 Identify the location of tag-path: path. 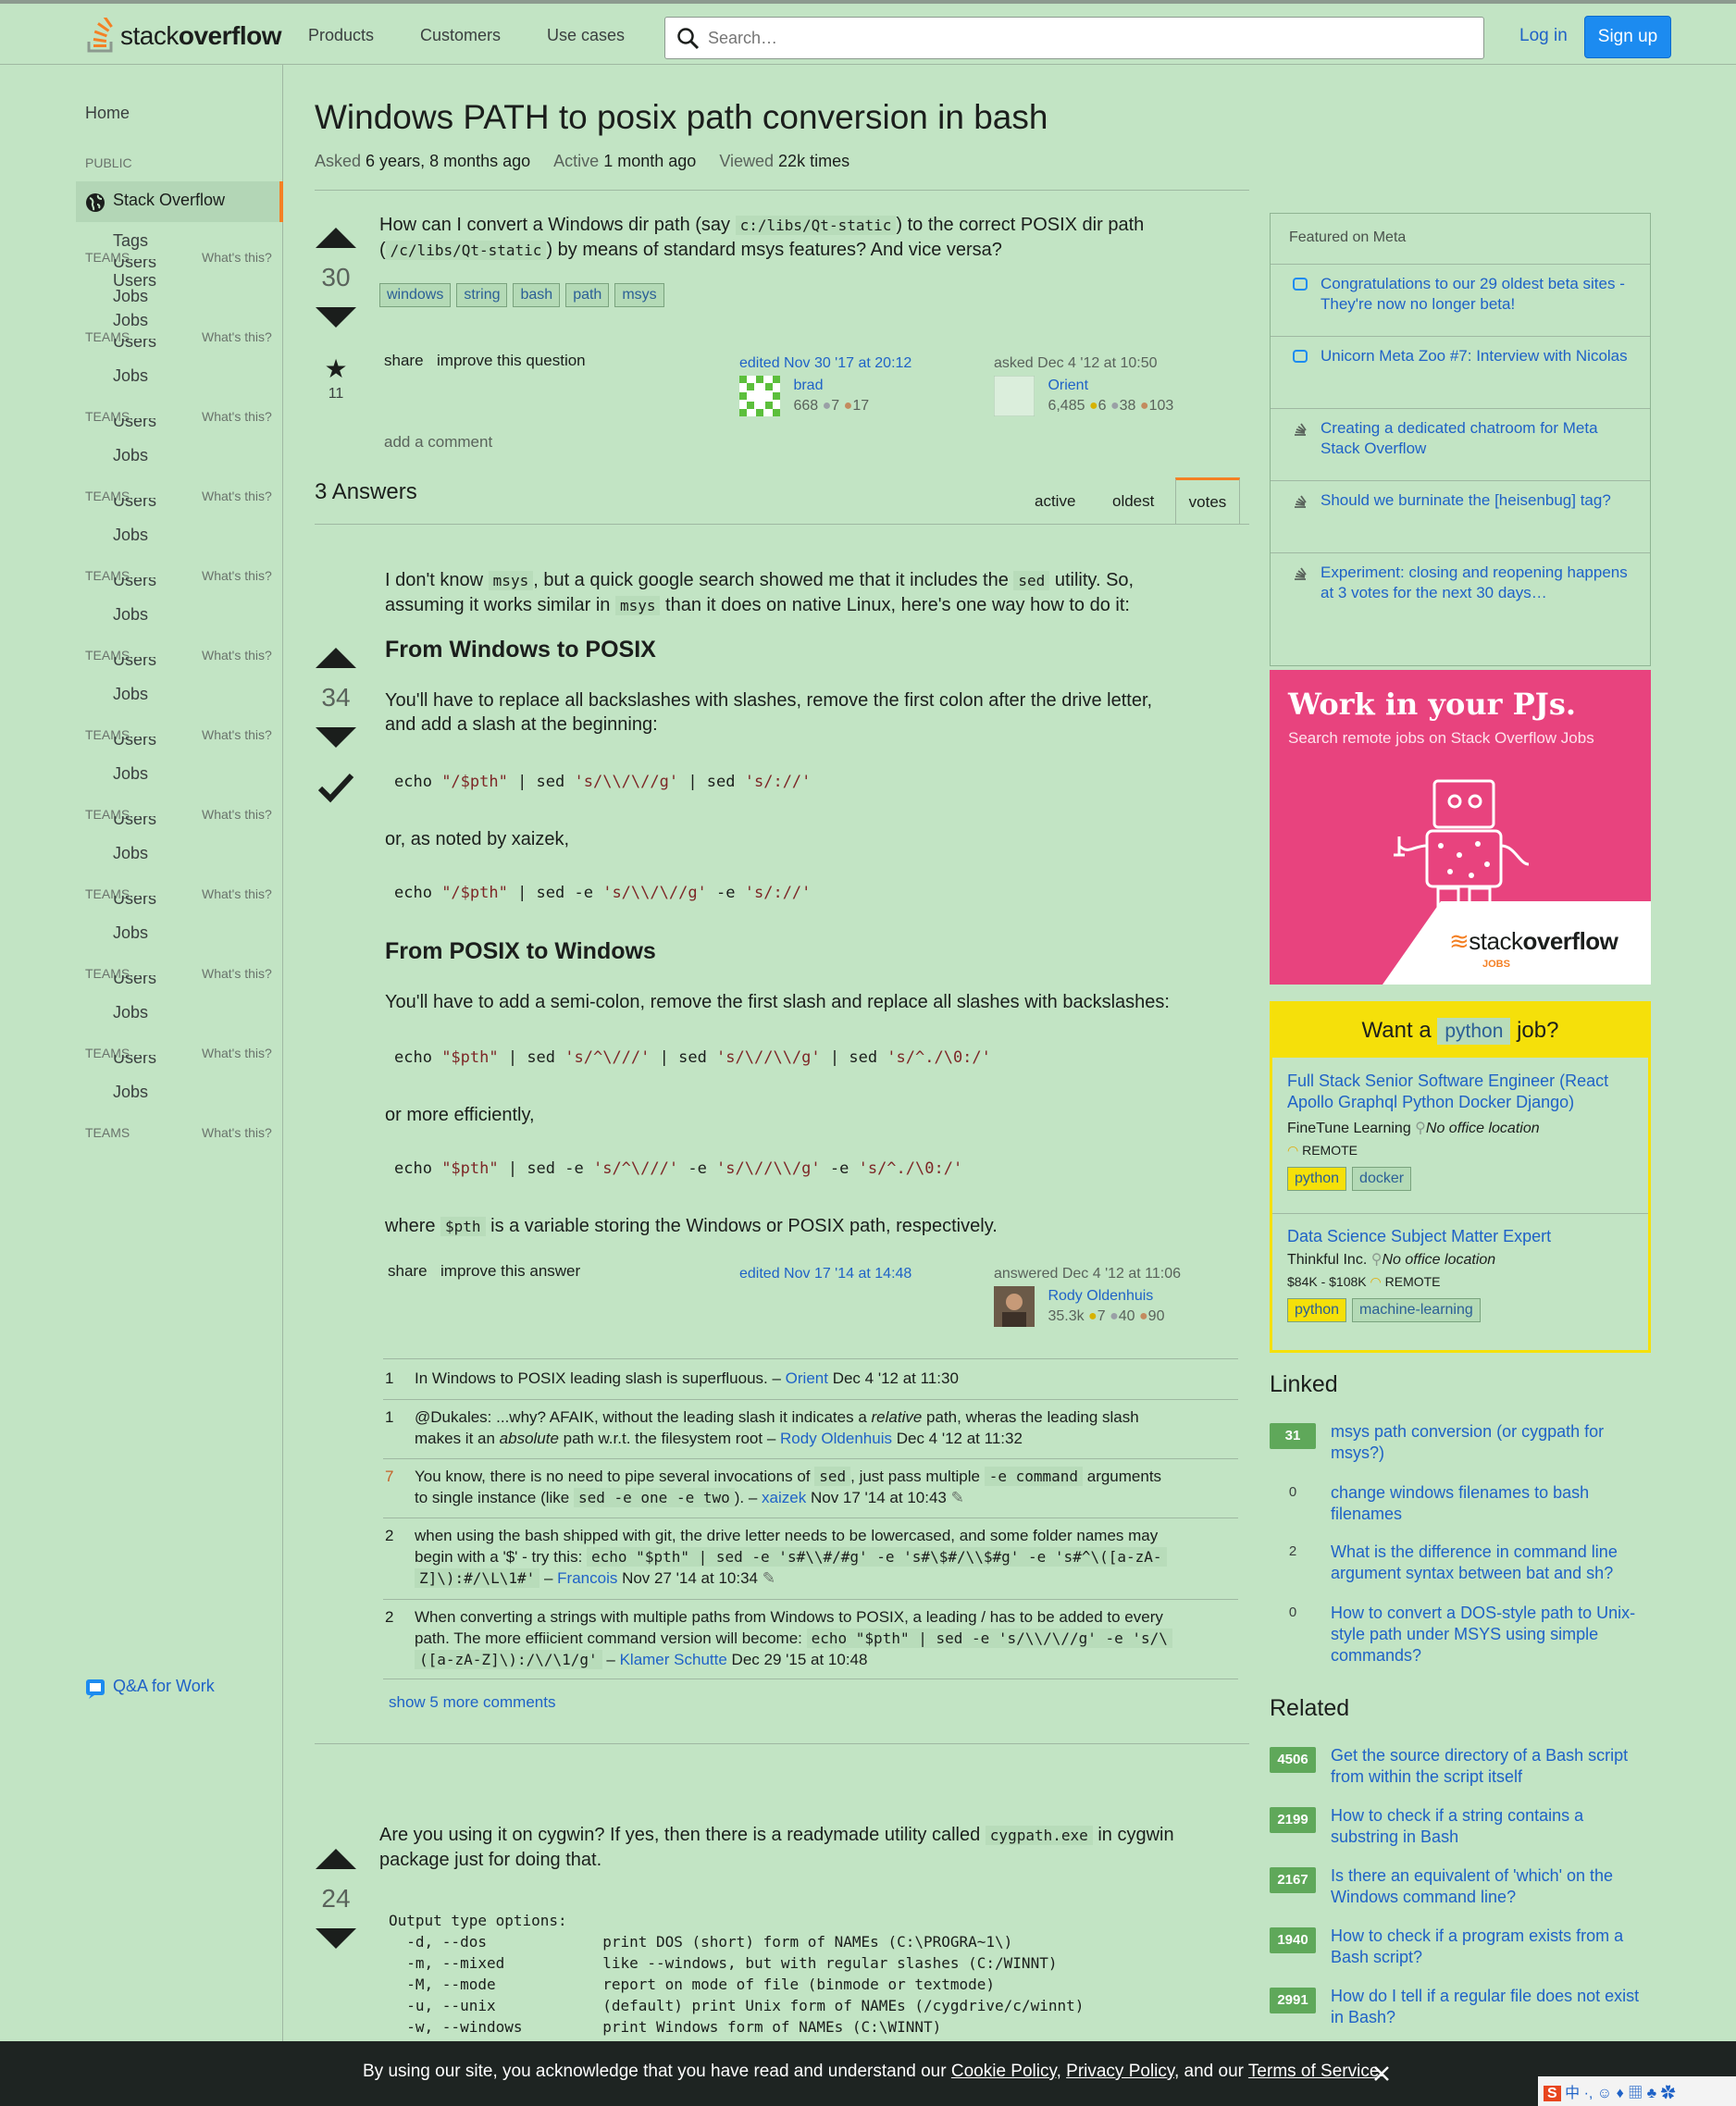
(587, 295).